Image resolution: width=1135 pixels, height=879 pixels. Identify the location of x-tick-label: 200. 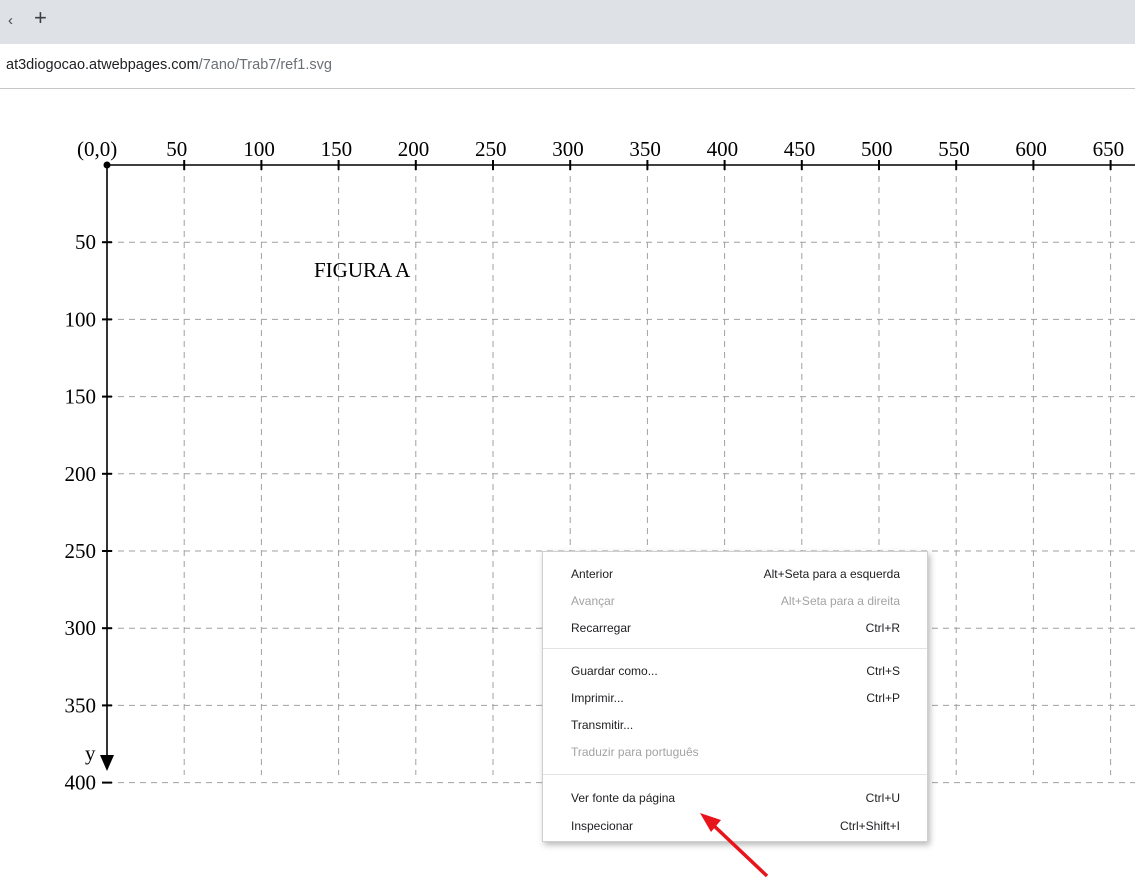
(414, 149).